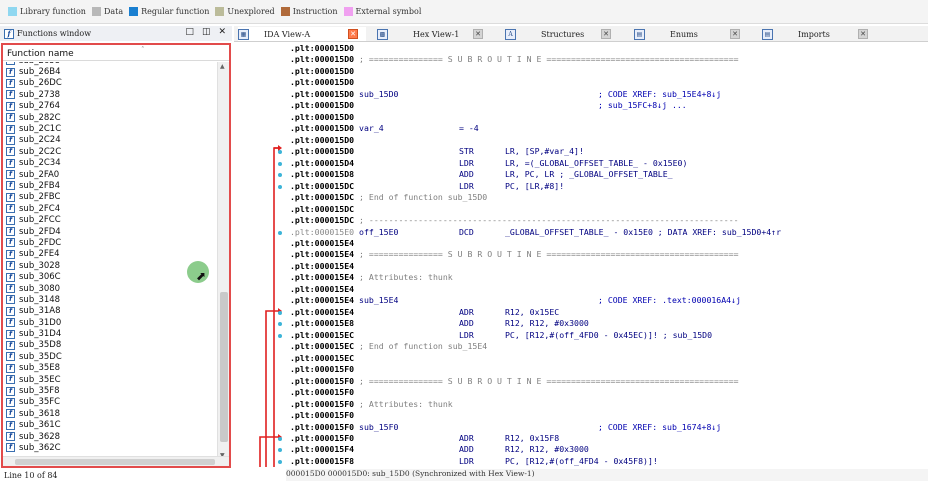 This screenshot has width=928, height=481. Describe the element at coordinates (534, 187) in the screenshot. I see `line-operands: PC, [LR,#8]!` at that location.